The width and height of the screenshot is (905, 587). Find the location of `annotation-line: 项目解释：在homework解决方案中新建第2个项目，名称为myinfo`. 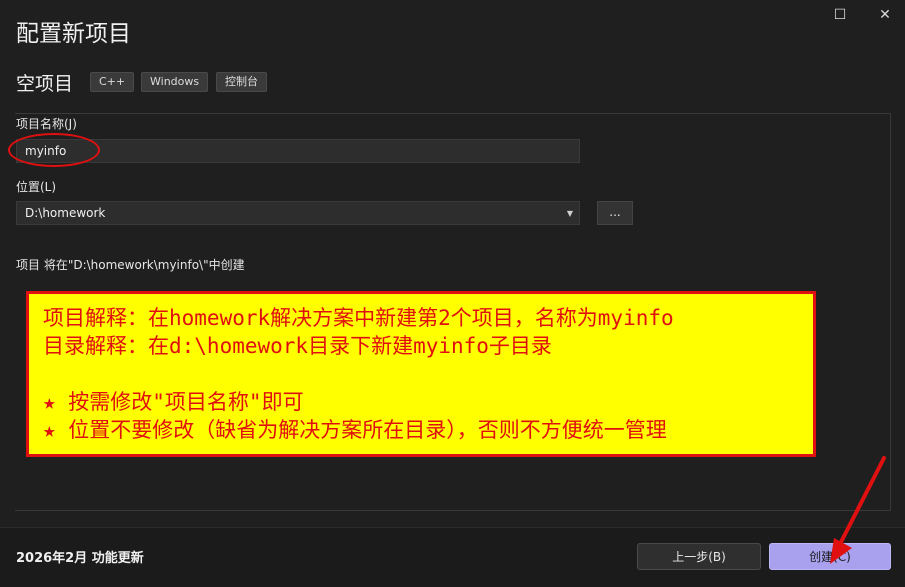

annotation-line: 项目解释：在homework解决方案中新建第2个项目，名称为myinfo is located at coordinates (358, 318).